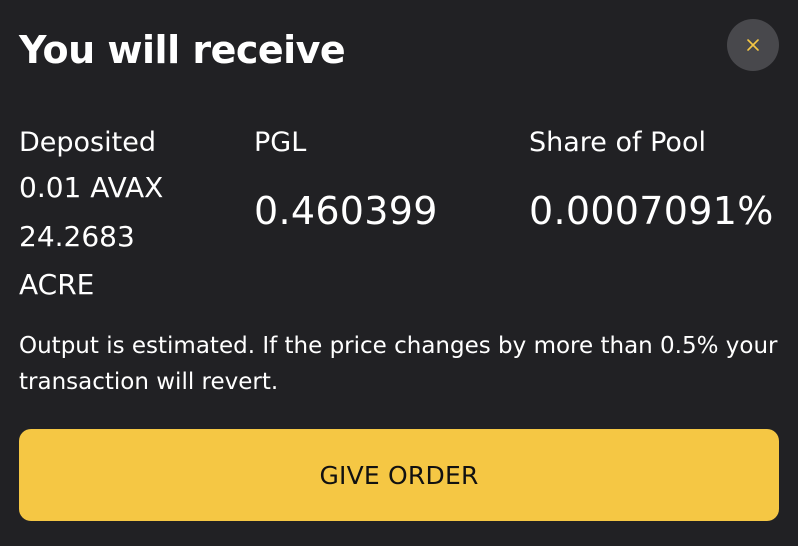  I want to click on deposited-token-acre: ACRE, so click(57, 284).